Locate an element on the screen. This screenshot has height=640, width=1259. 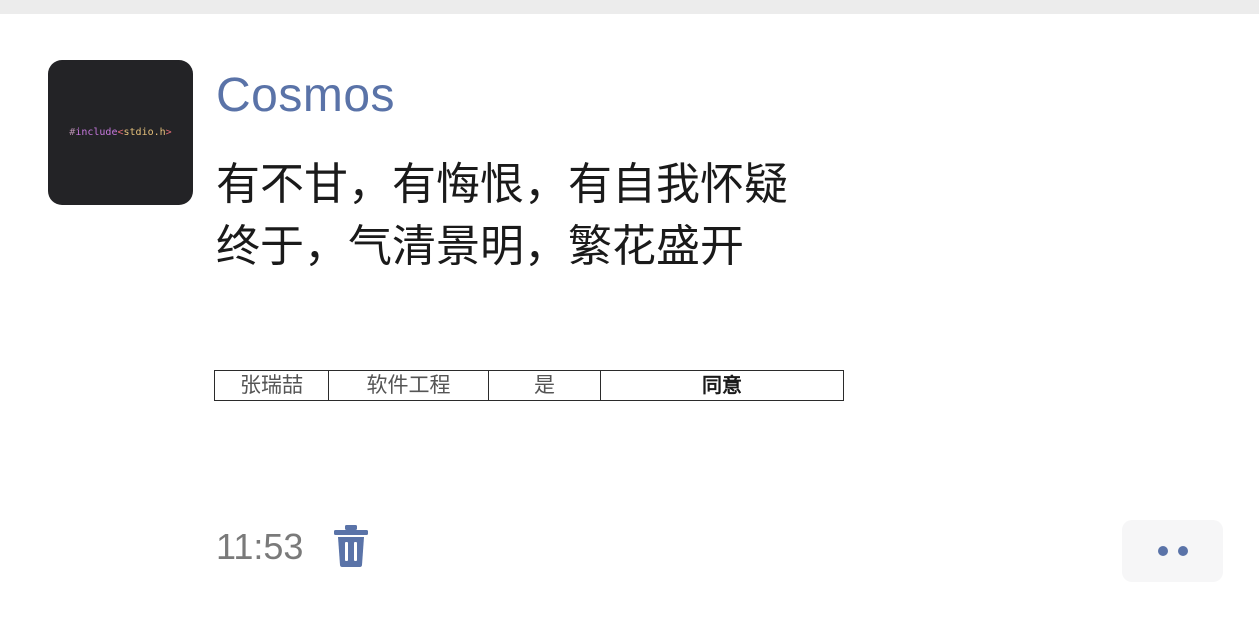
table-cell: 同意 is located at coordinates (722, 385).